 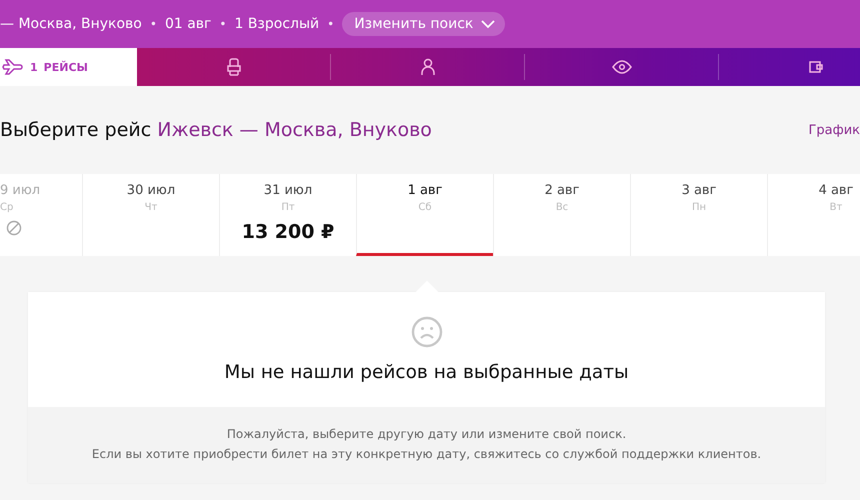 I want to click on date-label: 31 июл, so click(x=288, y=190).